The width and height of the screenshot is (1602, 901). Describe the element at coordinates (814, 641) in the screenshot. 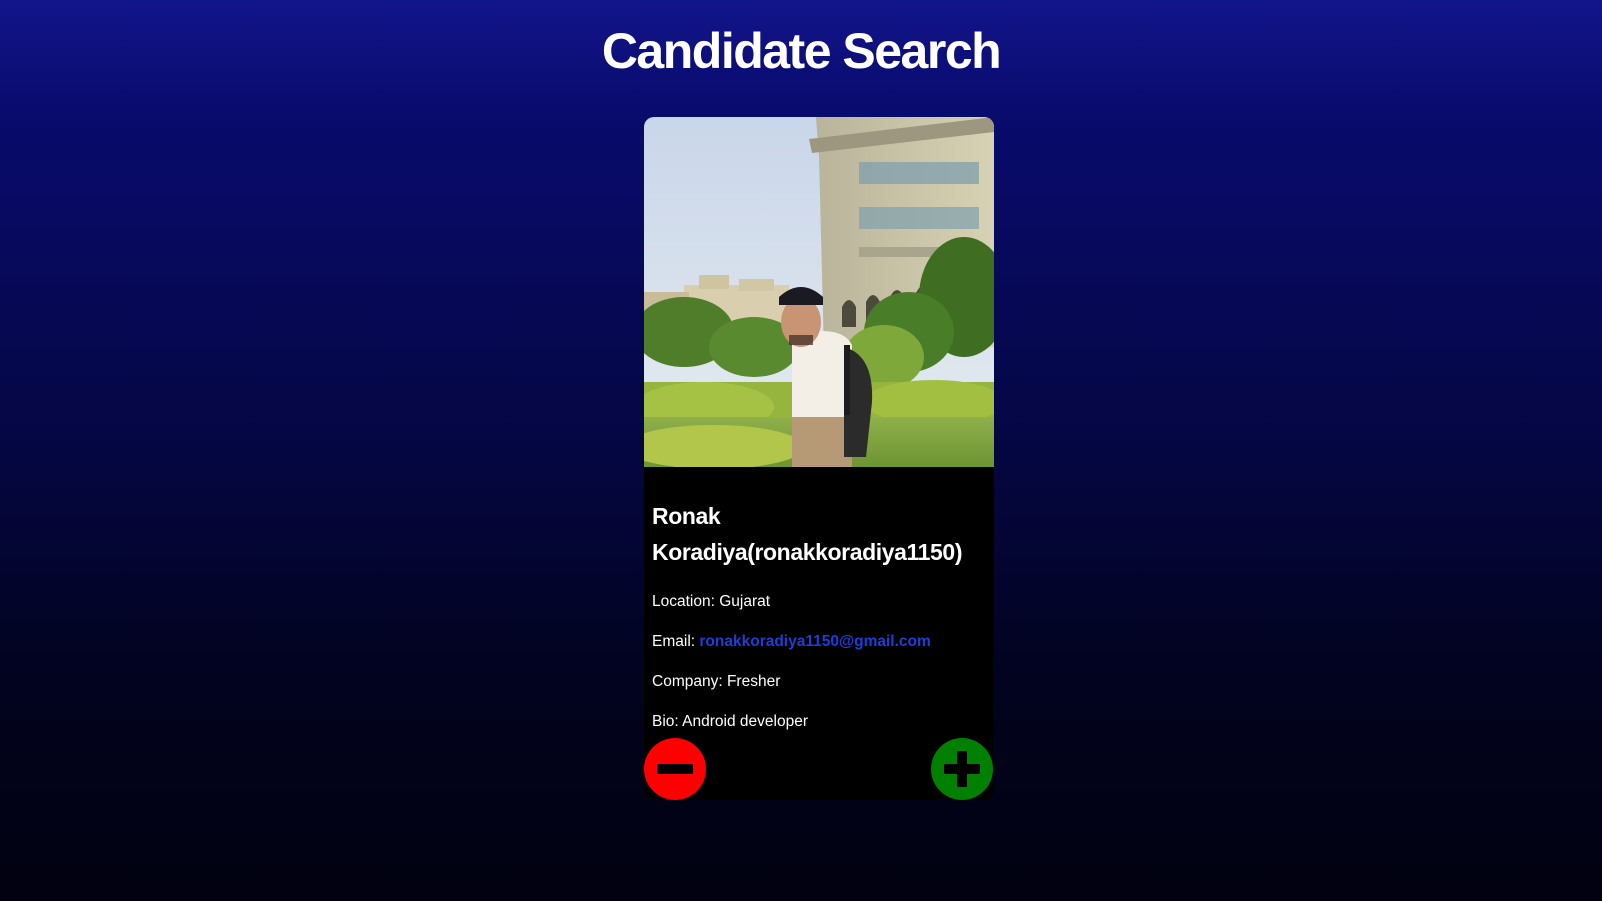

I see `email-link: ronakkoradiya1150@gmail.com` at that location.